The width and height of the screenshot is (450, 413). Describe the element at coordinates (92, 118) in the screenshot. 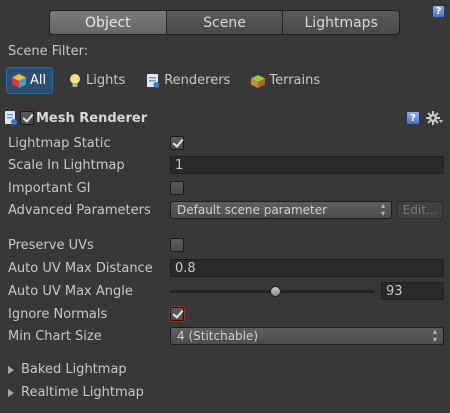

I see `component-title: Mesh Renderer` at that location.